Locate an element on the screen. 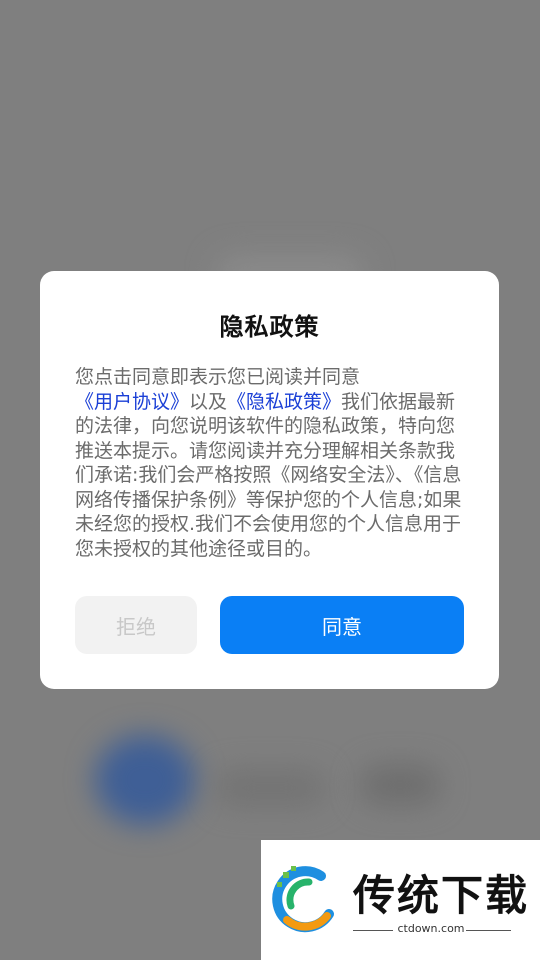 The height and width of the screenshot is (960, 540). watermark-banner: 传统下载 ctdown.com is located at coordinates (400, 900).